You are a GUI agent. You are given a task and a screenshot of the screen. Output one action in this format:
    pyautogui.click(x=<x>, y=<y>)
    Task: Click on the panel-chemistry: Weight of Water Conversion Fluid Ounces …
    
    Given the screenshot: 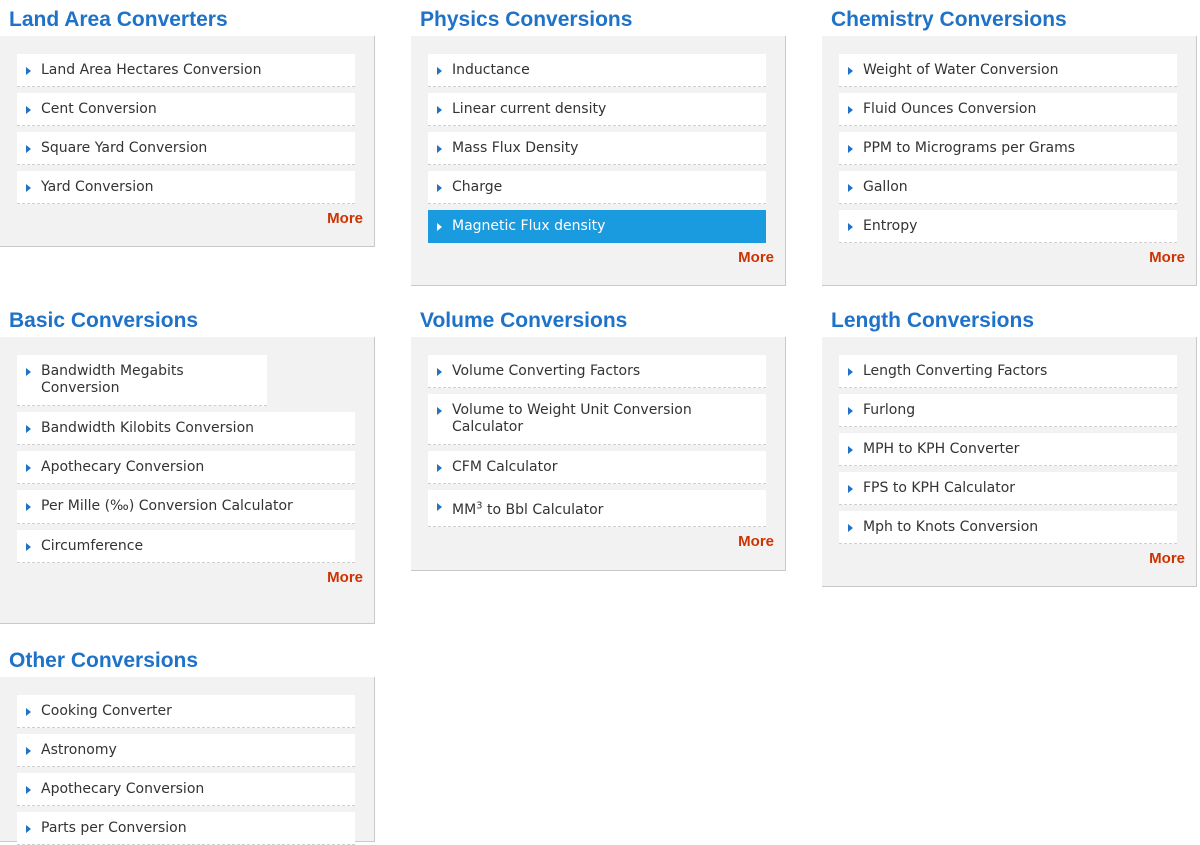 What is the action you would take?
    pyautogui.click(x=1009, y=161)
    